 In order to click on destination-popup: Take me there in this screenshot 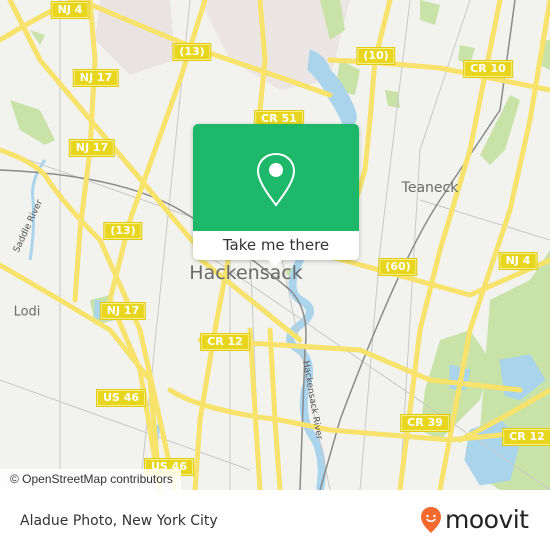, I will do `click(276, 195)`.